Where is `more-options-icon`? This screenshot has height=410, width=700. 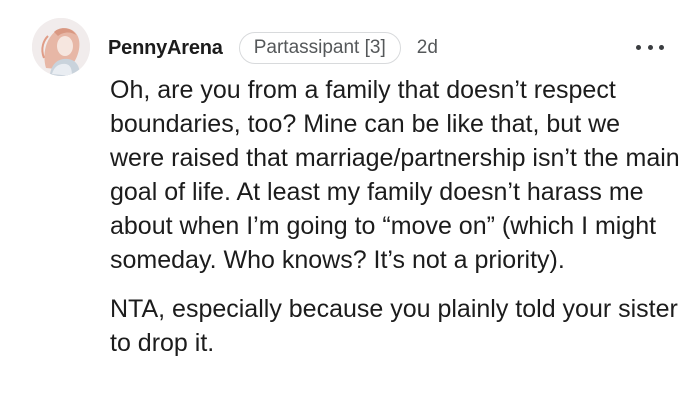 more-options-icon is located at coordinates (650, 47).